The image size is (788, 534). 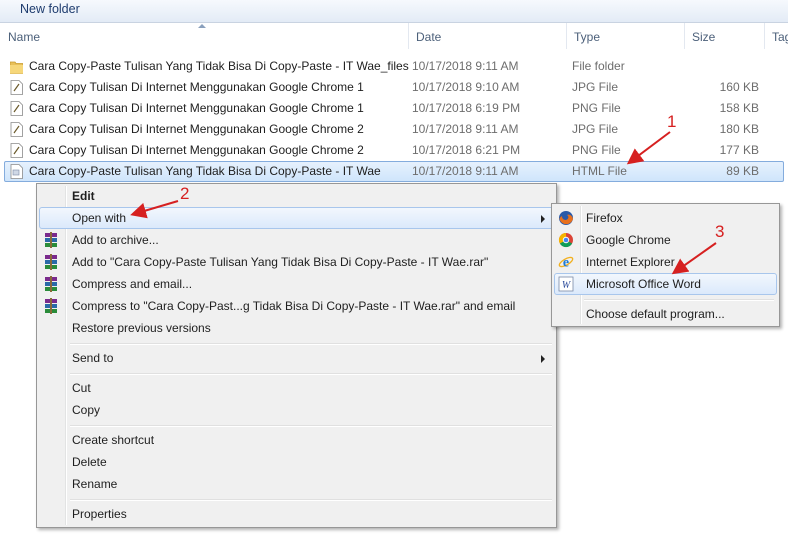 I want to click on annotation-number-3: 3, so click(x=720, y=231).